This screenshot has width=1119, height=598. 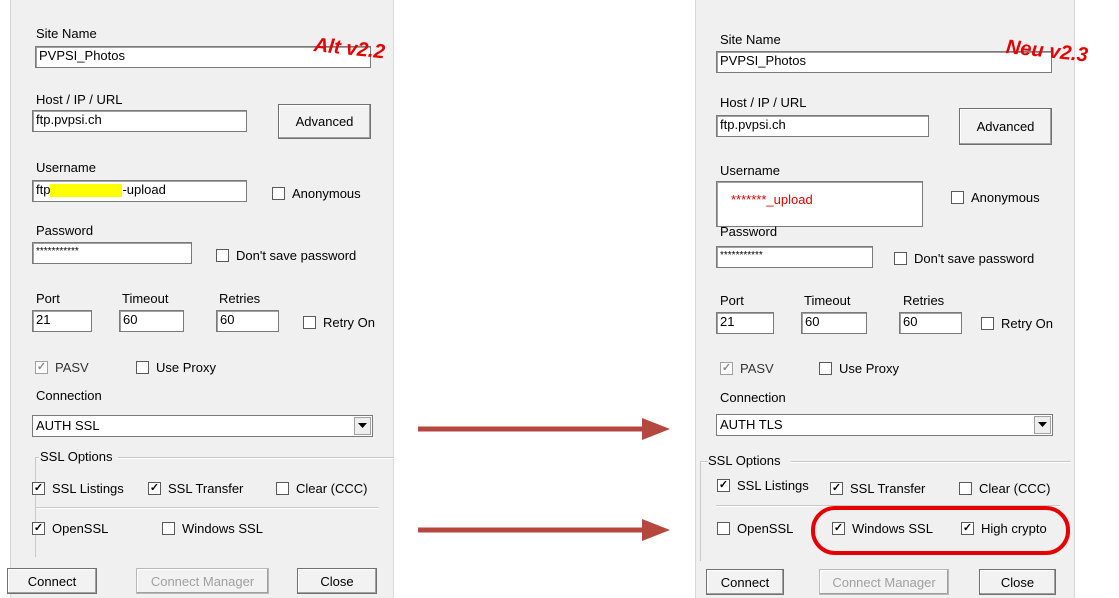 What do you see at coordinates (222, 528) in the screenshot?
I see `windows-ssl-label: Windows SSL` at bounding box center [222, 528].